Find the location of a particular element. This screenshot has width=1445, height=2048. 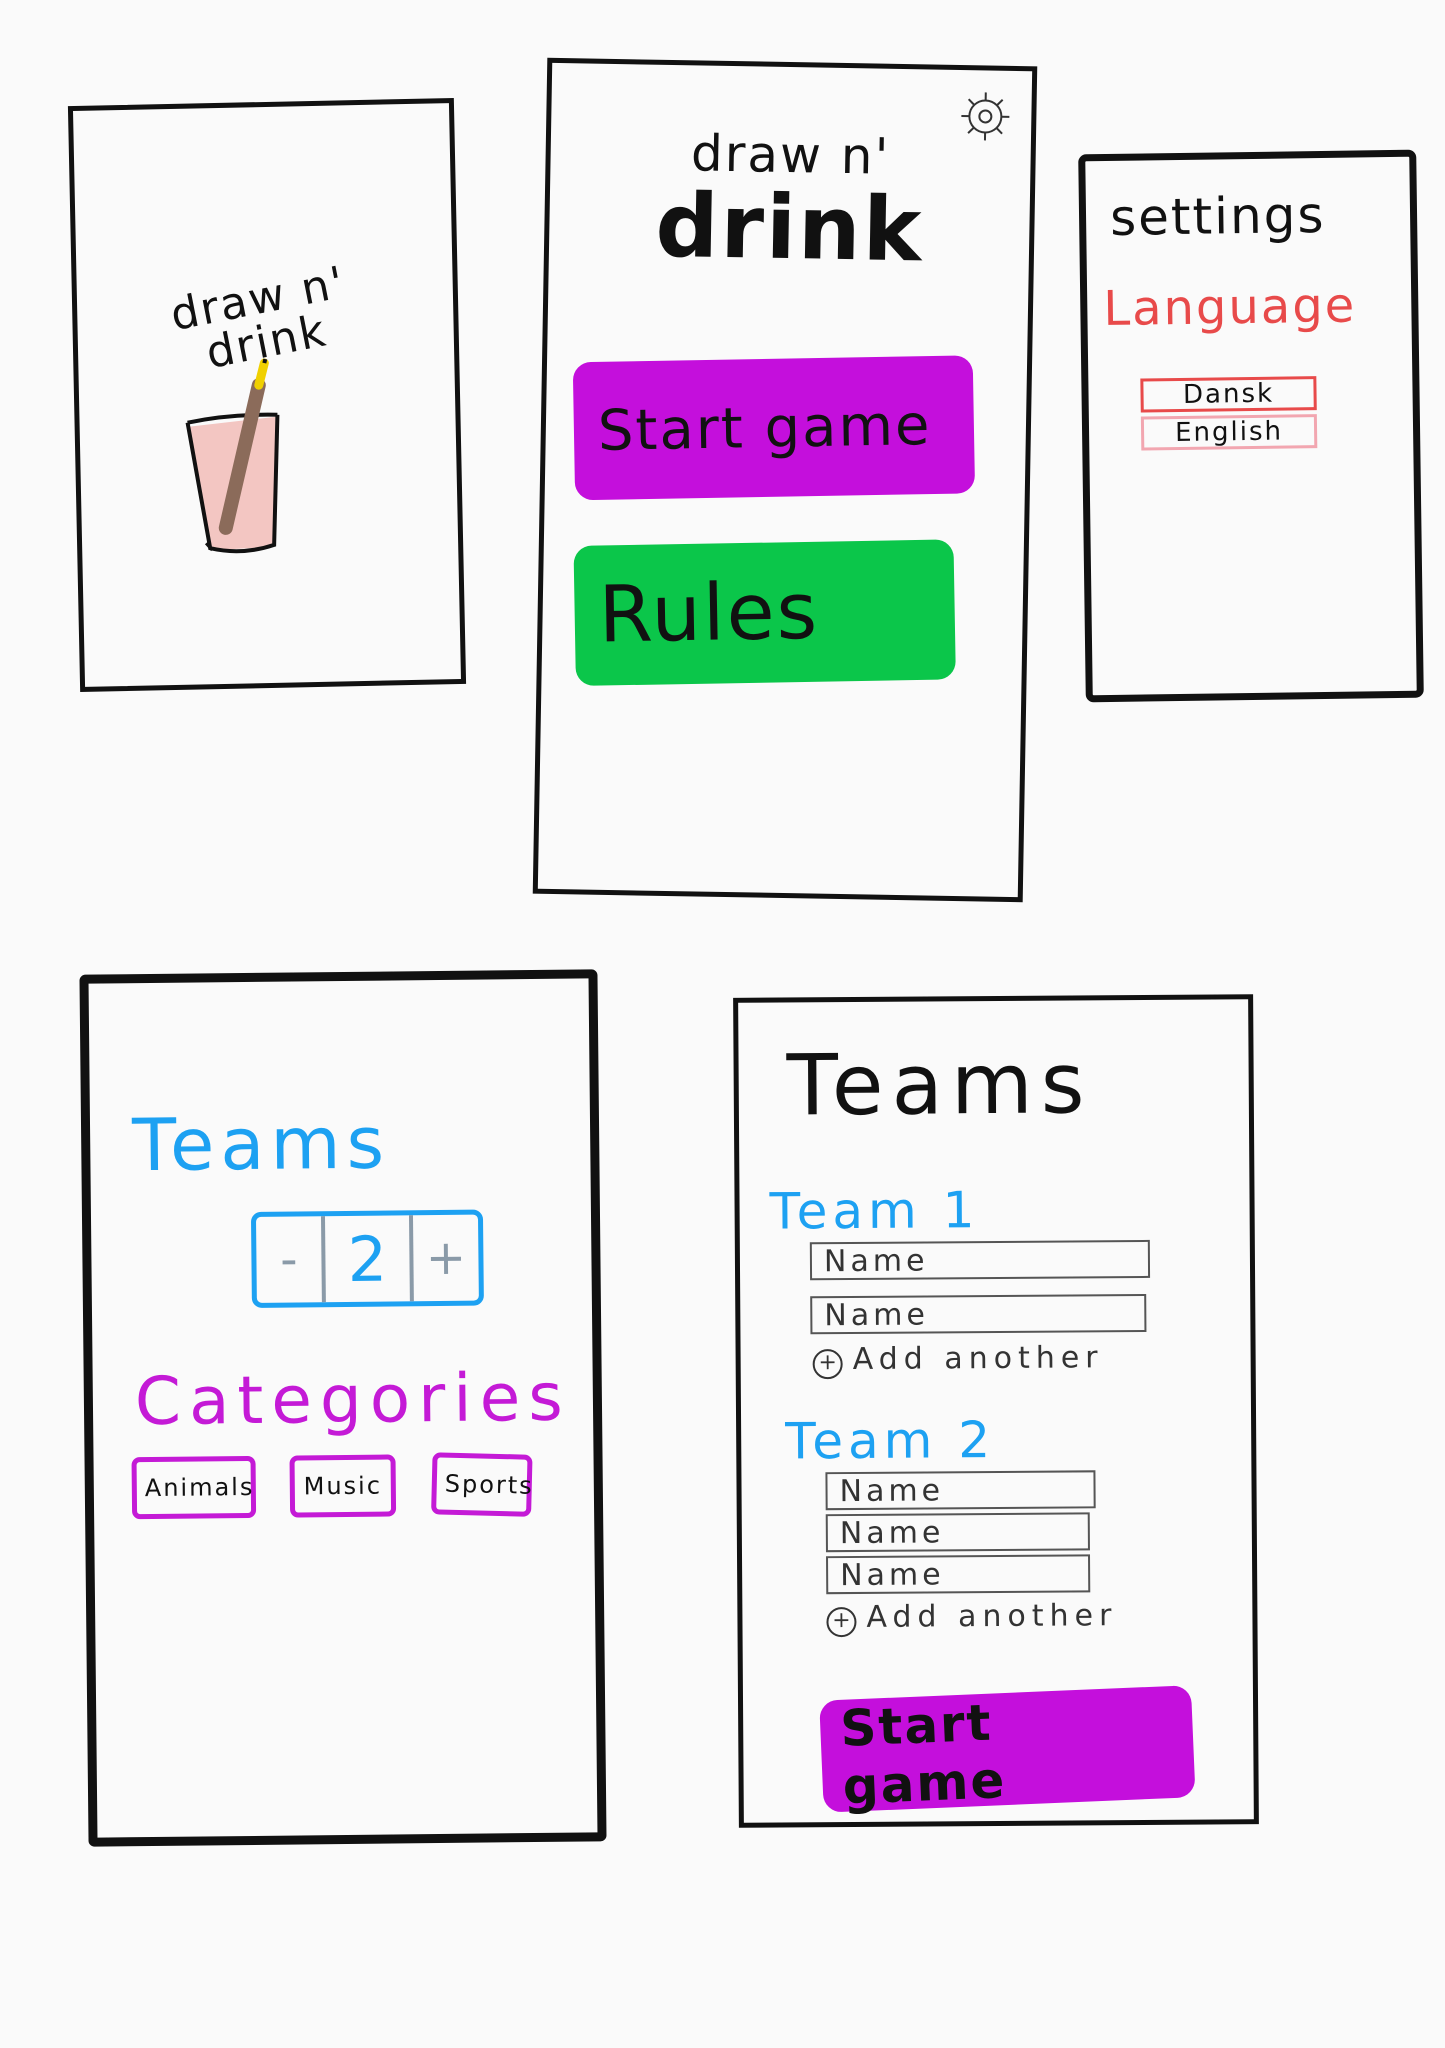

team-2-add-another-label: Add another is located at coordinates (992, 1616).